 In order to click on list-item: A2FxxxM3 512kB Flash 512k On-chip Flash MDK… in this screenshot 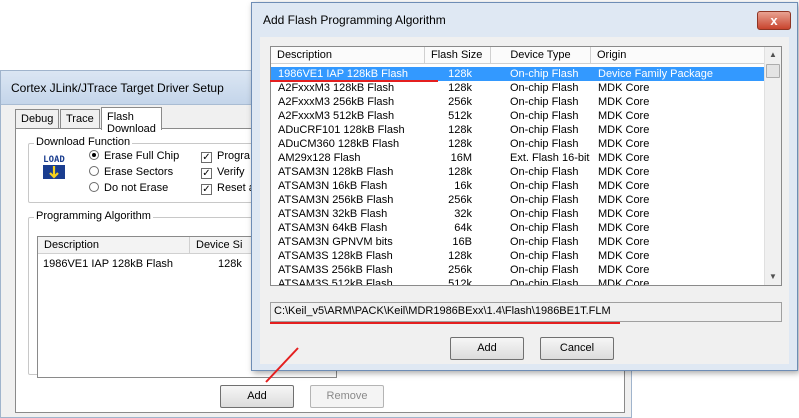, I will do `click(518, 116)`.